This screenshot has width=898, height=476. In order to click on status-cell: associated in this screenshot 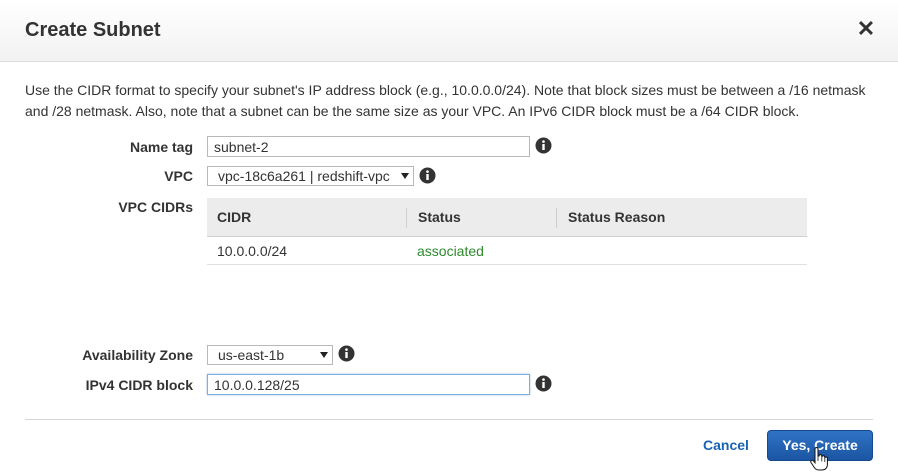, I will do `click(450, 251)`.